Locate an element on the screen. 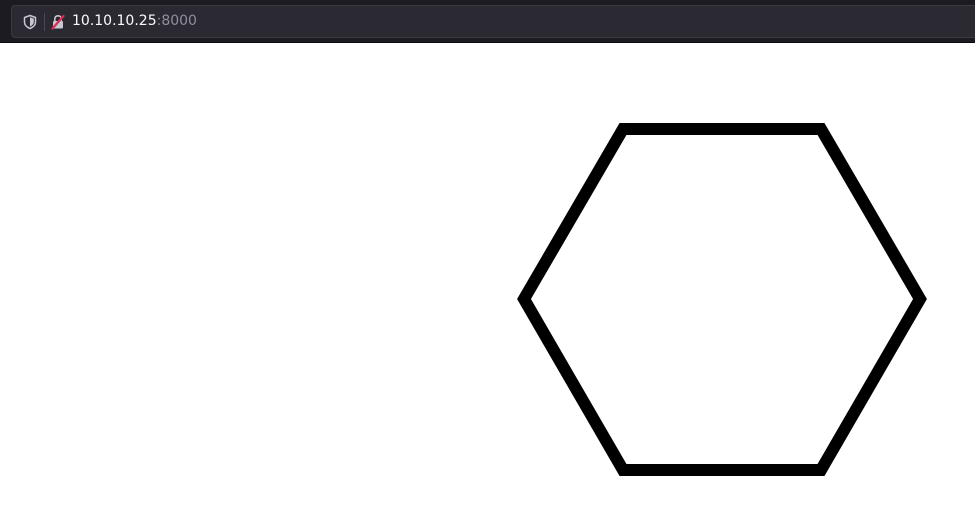 This screenshot has width=975, height=527. url-text: 10.10.10.25:8000 is located at coordinates (134, 21).